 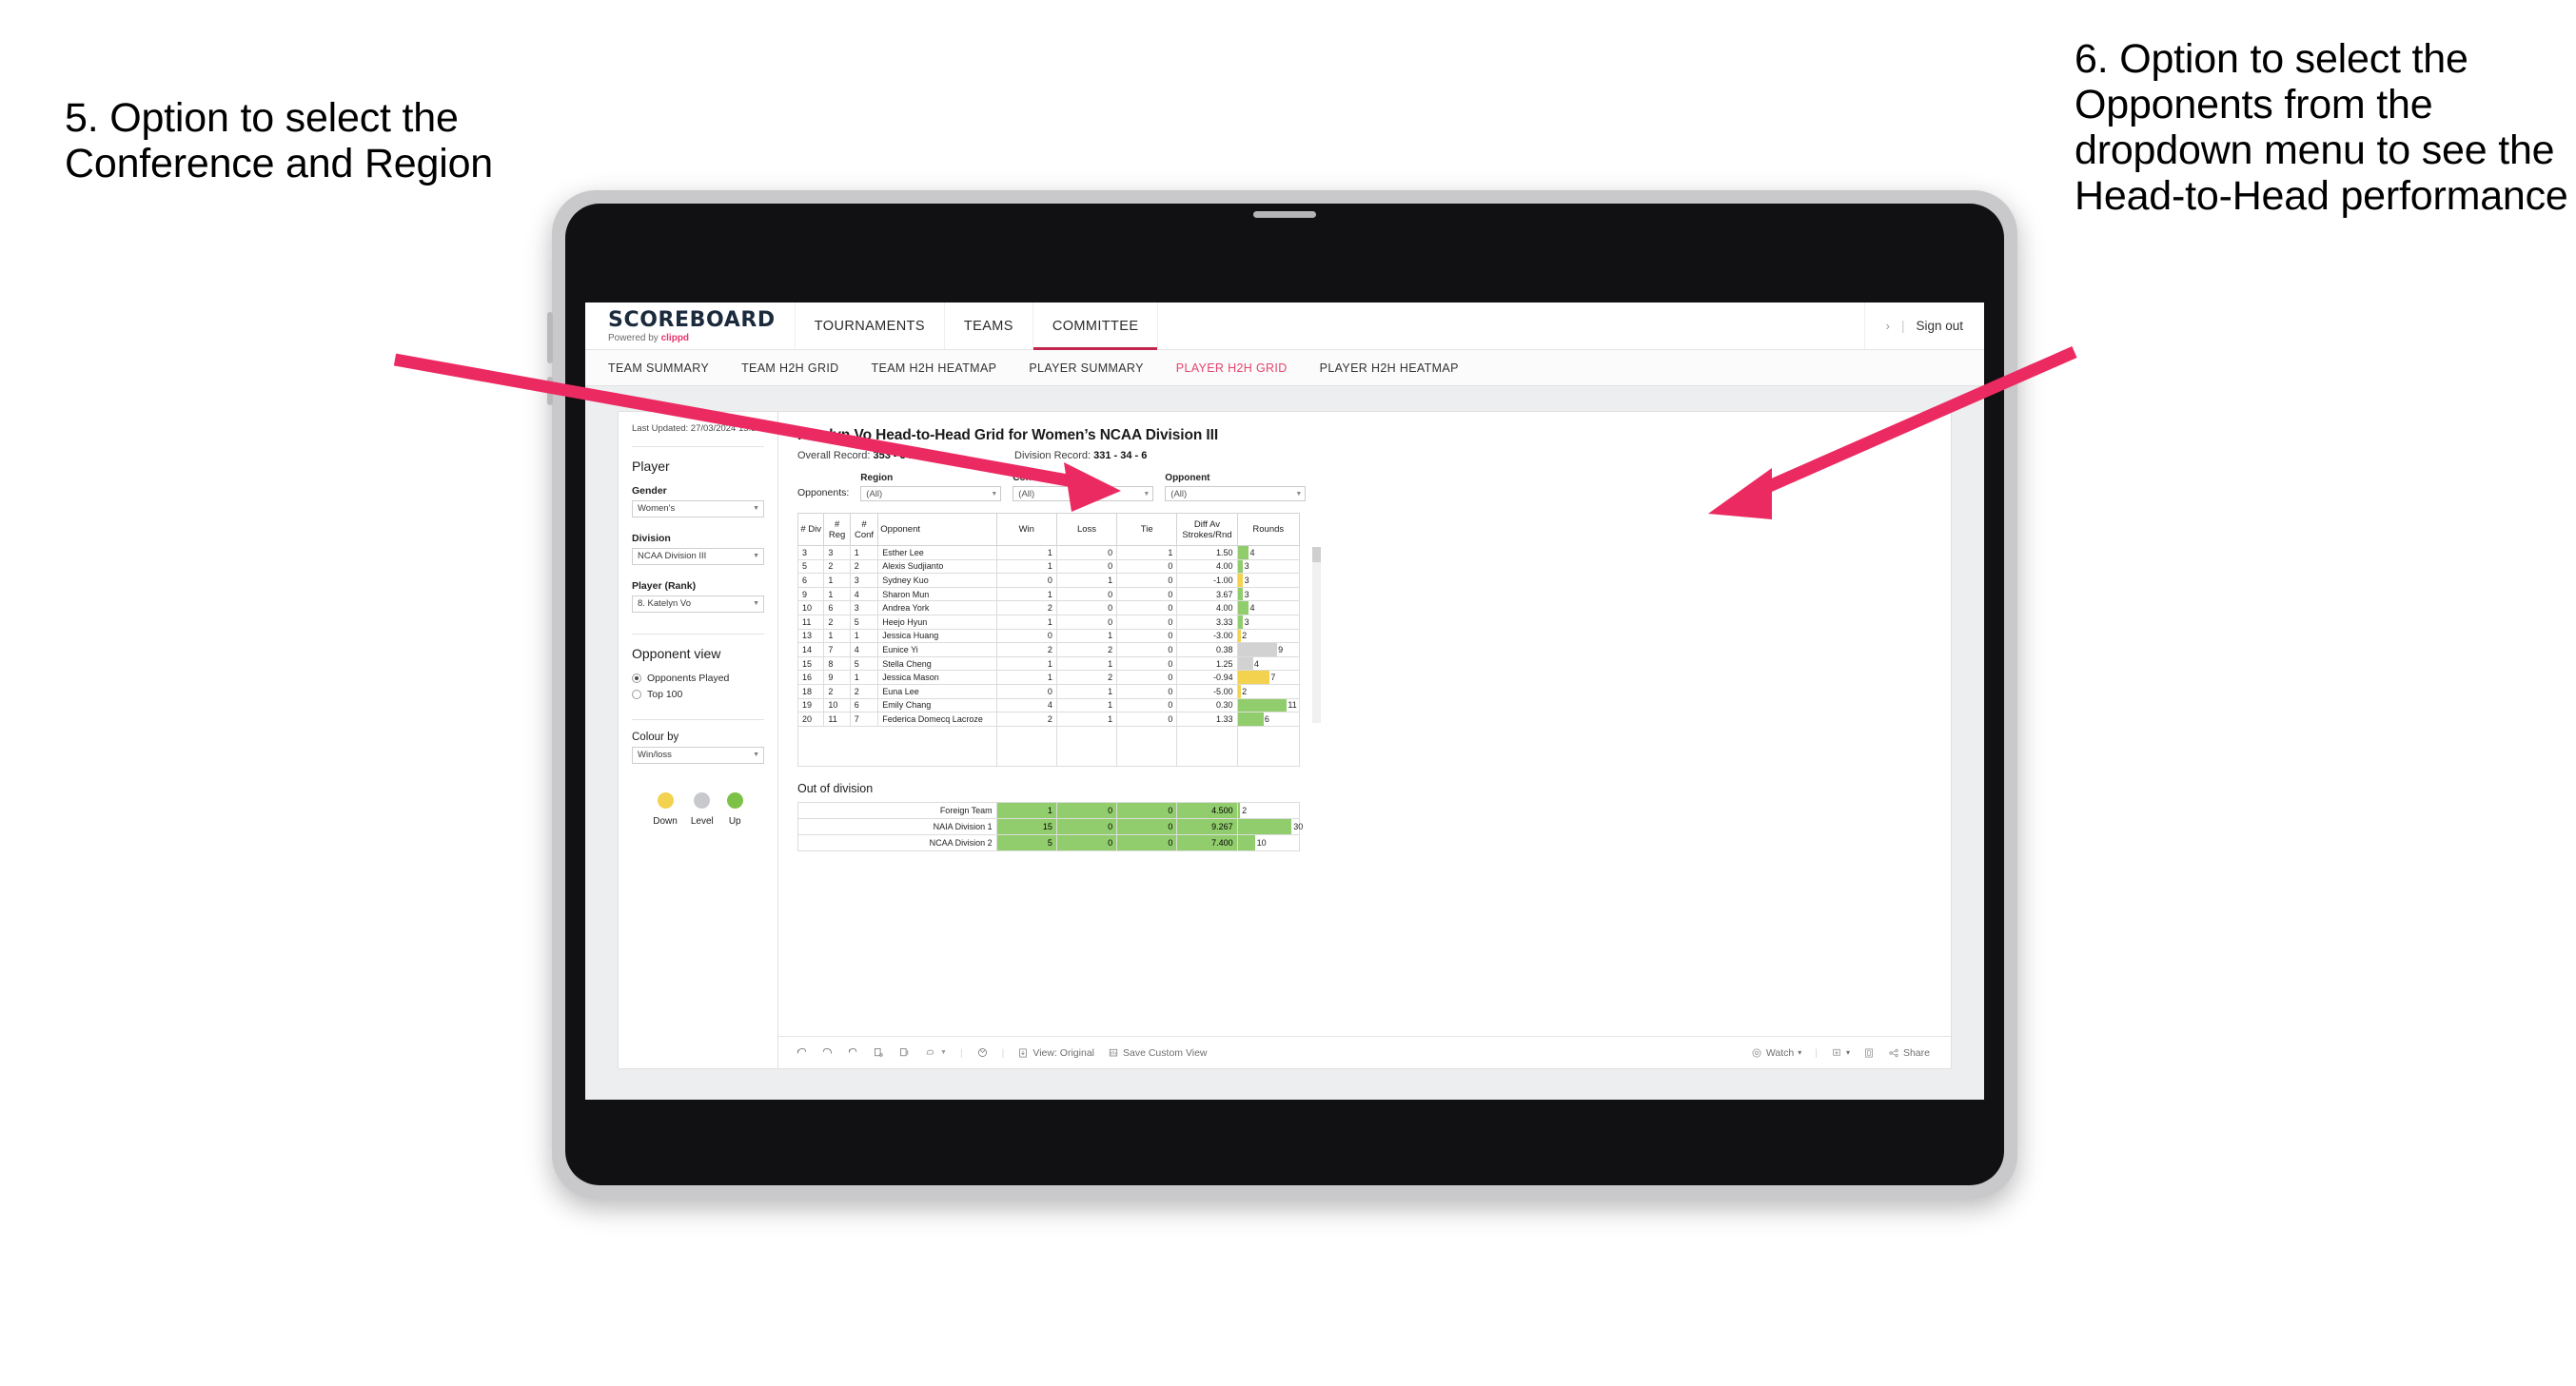 I want to click on cell-loss: 2, so click(x=1086, y=677).